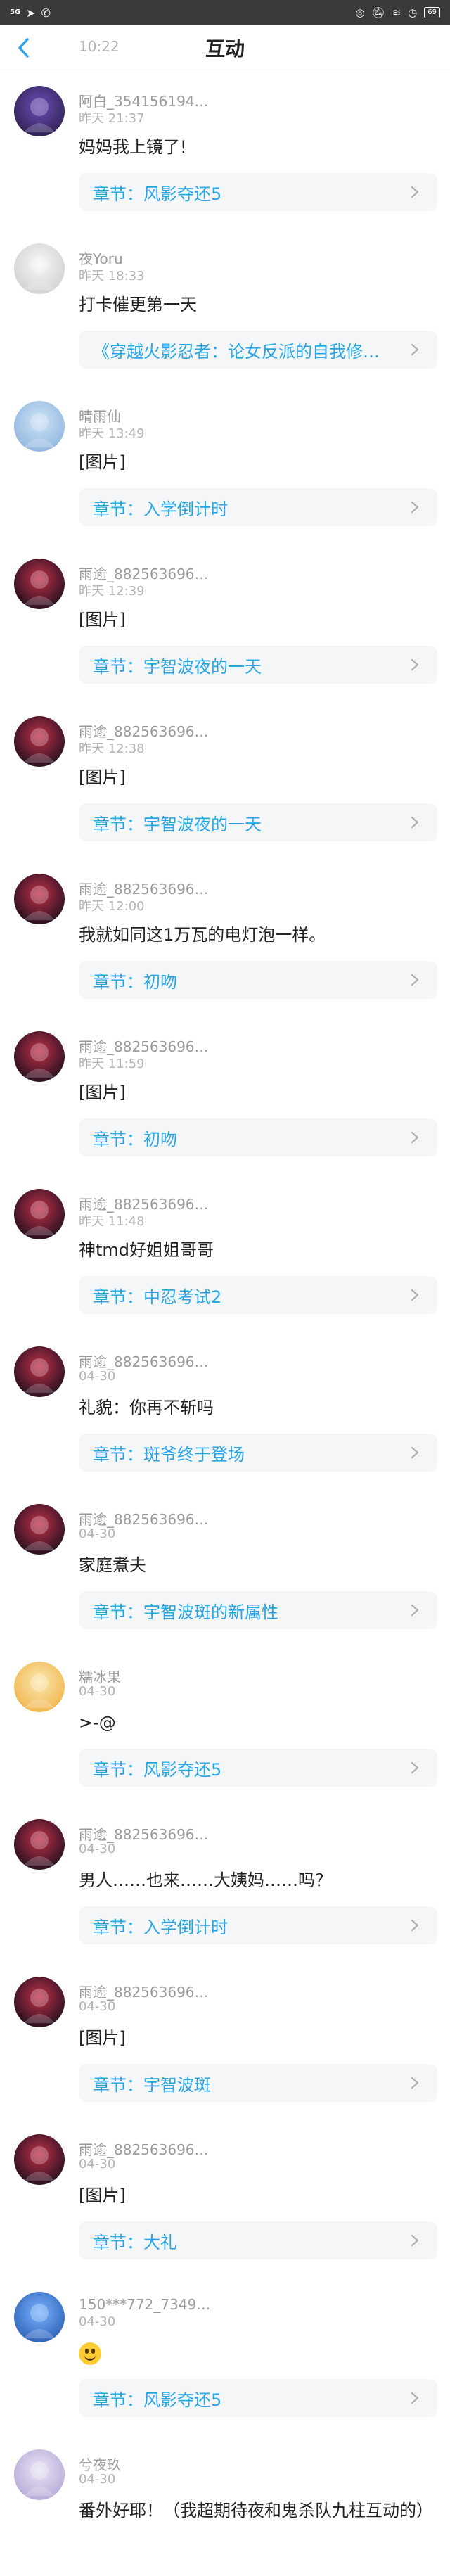 Image resolution: width=450 pixels, height=2576 pixels. I want to click on phone-icon: ✆, so click(46, 13).